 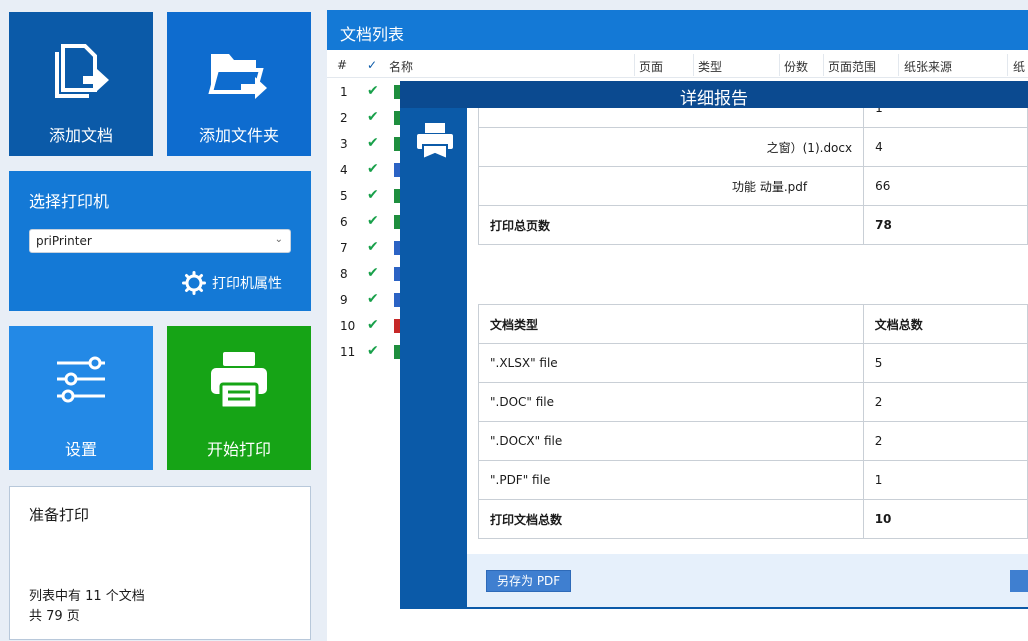 What do you see at coordinates (945, 363) in the screenshot?
I see `document-count-cell: 5` at bounding box center [945, 363].